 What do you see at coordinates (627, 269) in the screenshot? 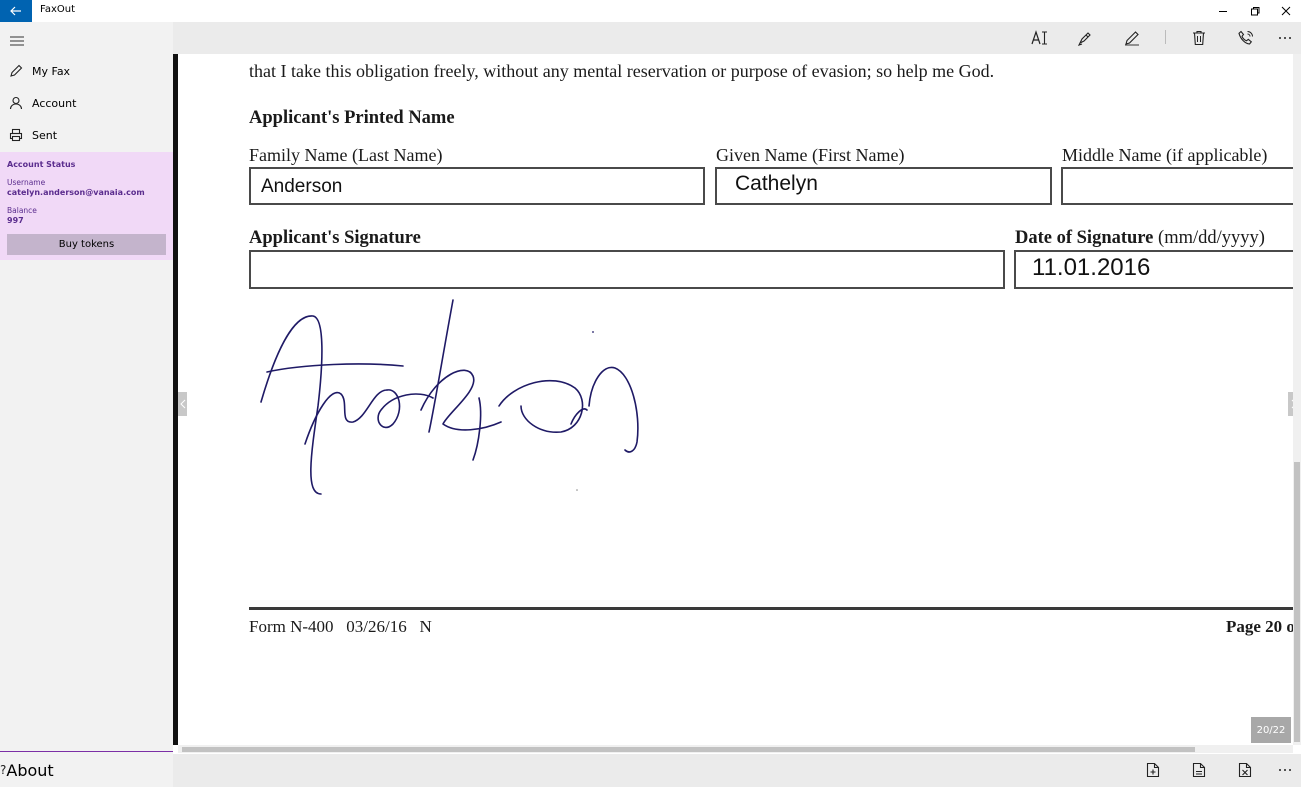
I see `signature-field` at bounding box center [627, 269].